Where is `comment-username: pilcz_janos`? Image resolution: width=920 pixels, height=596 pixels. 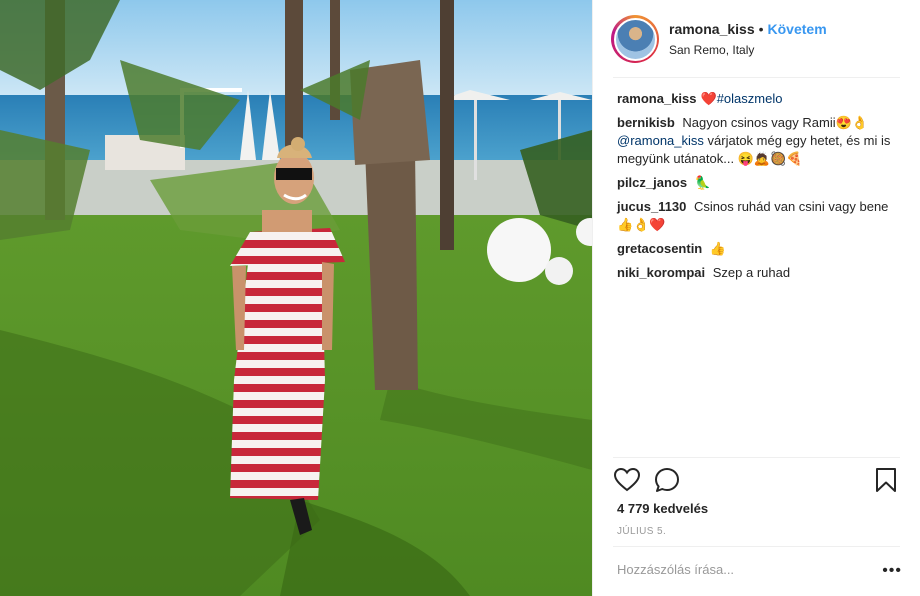
comment-username: pilcz_janos is located at coordinates (652, 182).